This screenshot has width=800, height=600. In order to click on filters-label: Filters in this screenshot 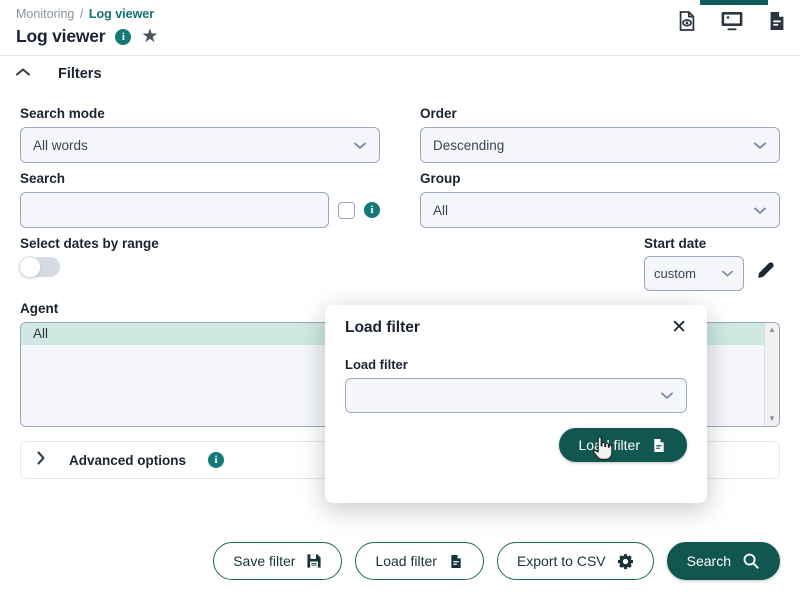, I will do `click(80, 74)`.